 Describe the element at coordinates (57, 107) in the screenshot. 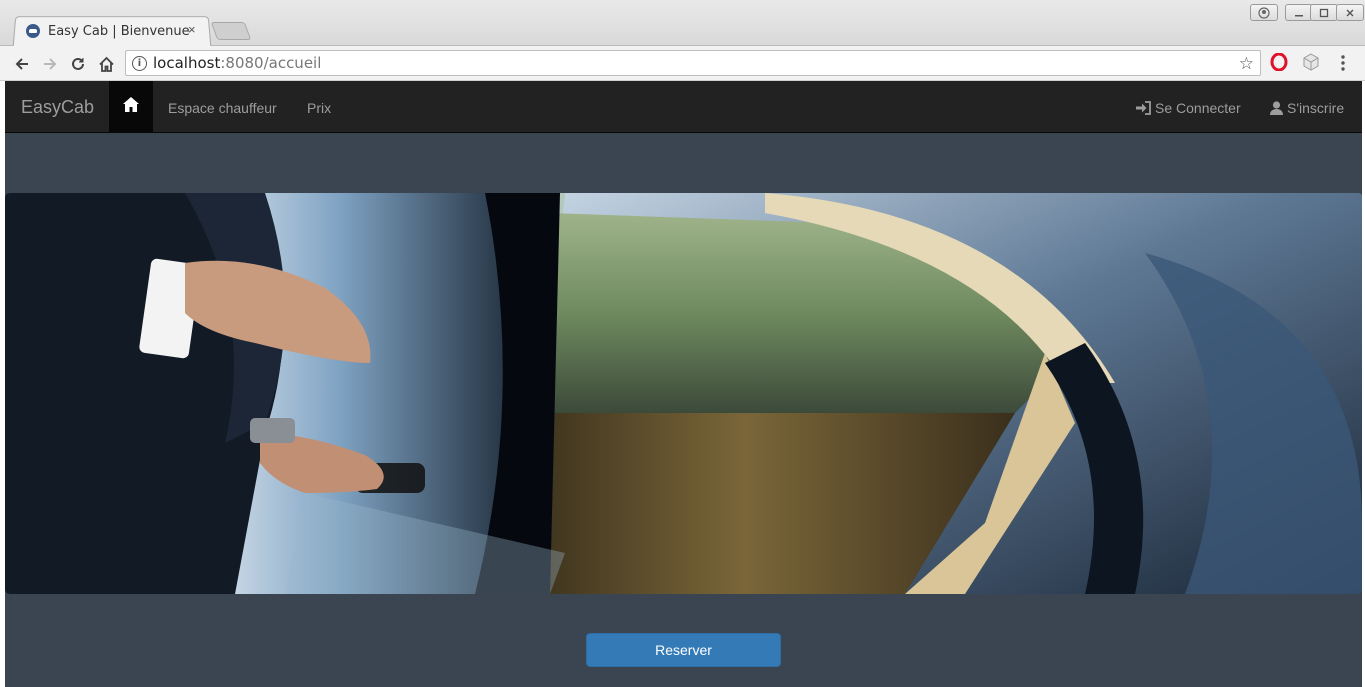

I see `navbar-brand: EasyCab` at that location.